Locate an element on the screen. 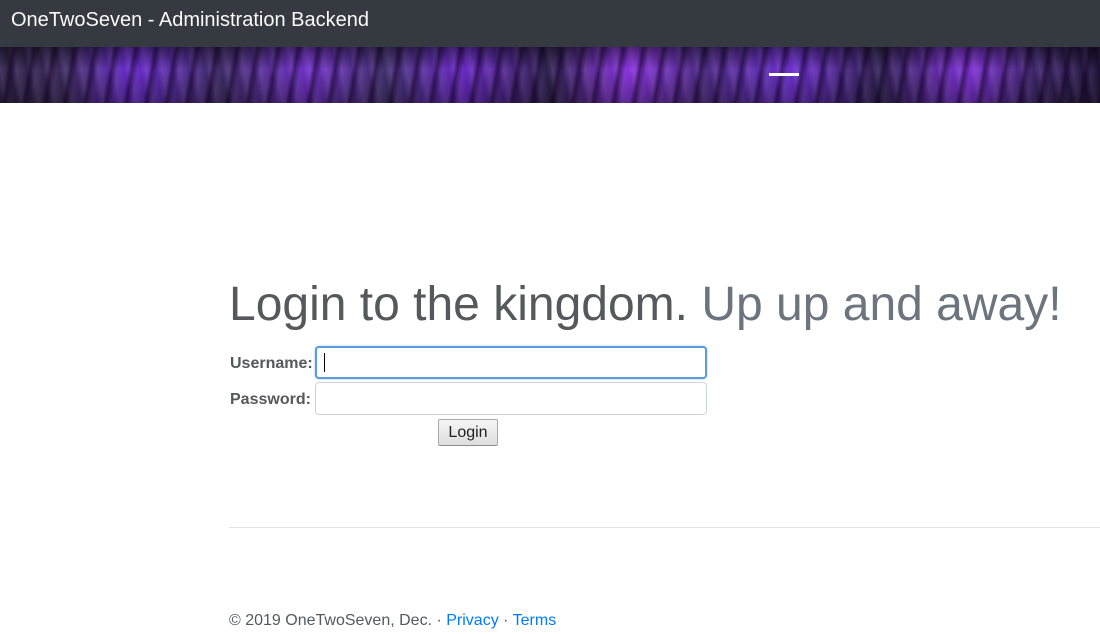 The width and height of the screenshot is (1100, 634). text-caret is located at coordinates (324, 362).